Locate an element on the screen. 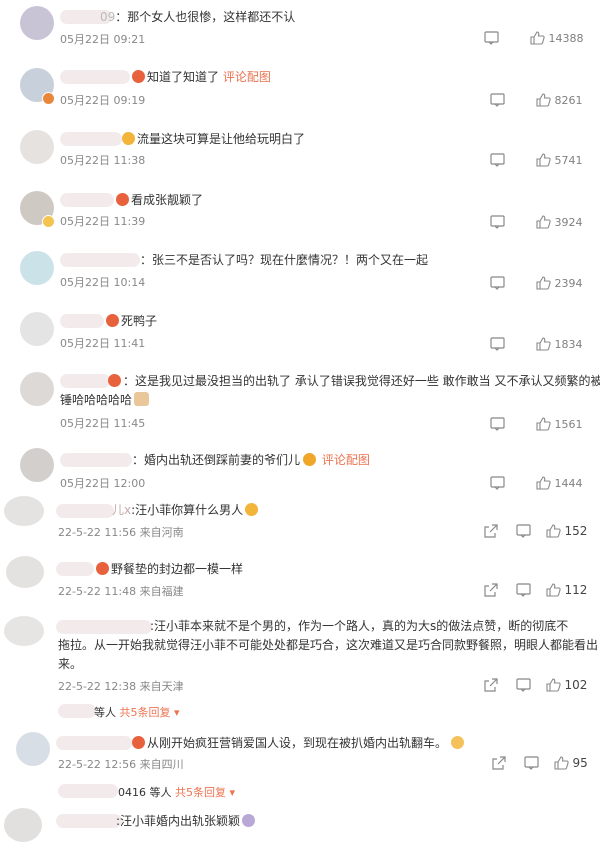 The width and height of the screenshot is (600, 842). comment-date: 05月22日 11:39 is located at coordinates (103, 221).